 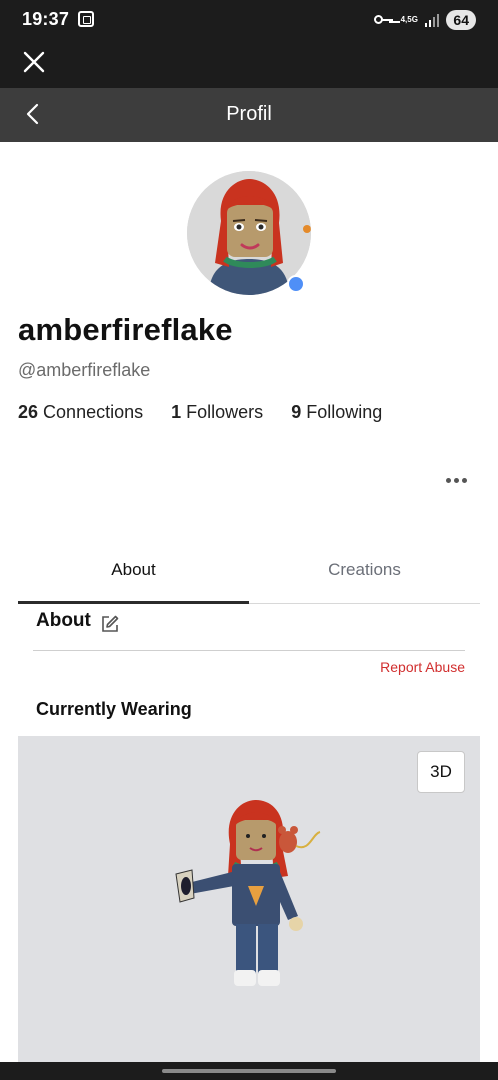 What do you see at coordinates (34, 62) in the screenshot?
I see `close-icon` at bounding box center [34, 62].